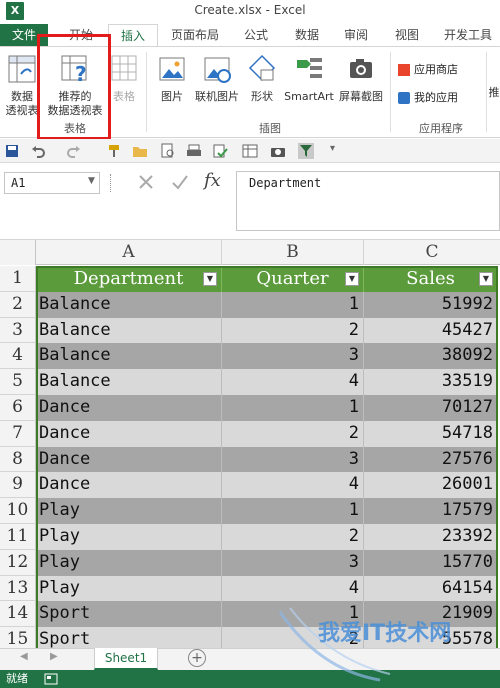 The image size is (500, 688). Describe the element at coordinates (432, 252) in the screenshot. I see `column-header-c: C` at that location.